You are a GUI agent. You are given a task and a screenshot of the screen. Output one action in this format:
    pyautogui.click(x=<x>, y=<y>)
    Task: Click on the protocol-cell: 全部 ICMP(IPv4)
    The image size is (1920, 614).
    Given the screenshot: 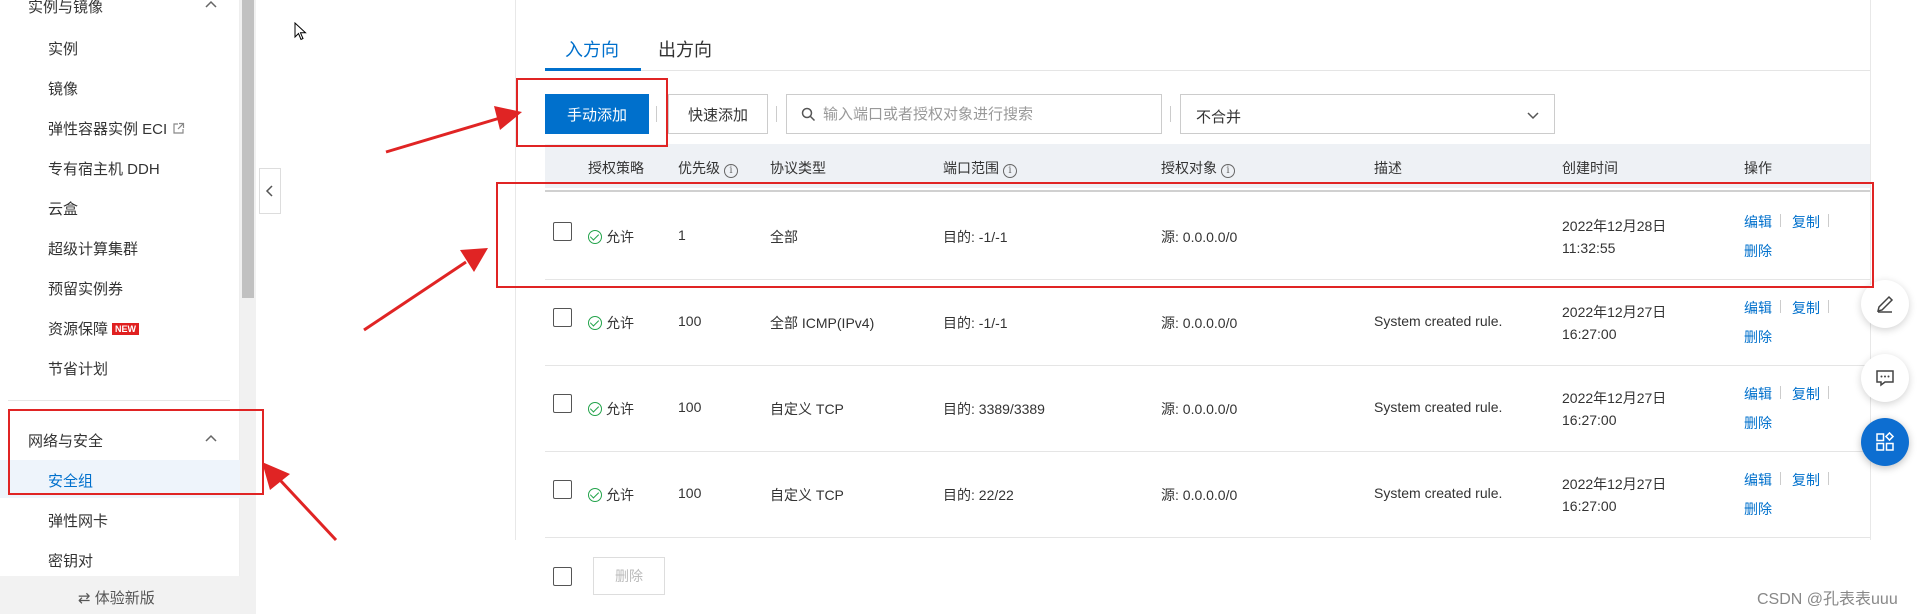 What is the action you would take?
    pyautogui.click(x=822, y=323)
    